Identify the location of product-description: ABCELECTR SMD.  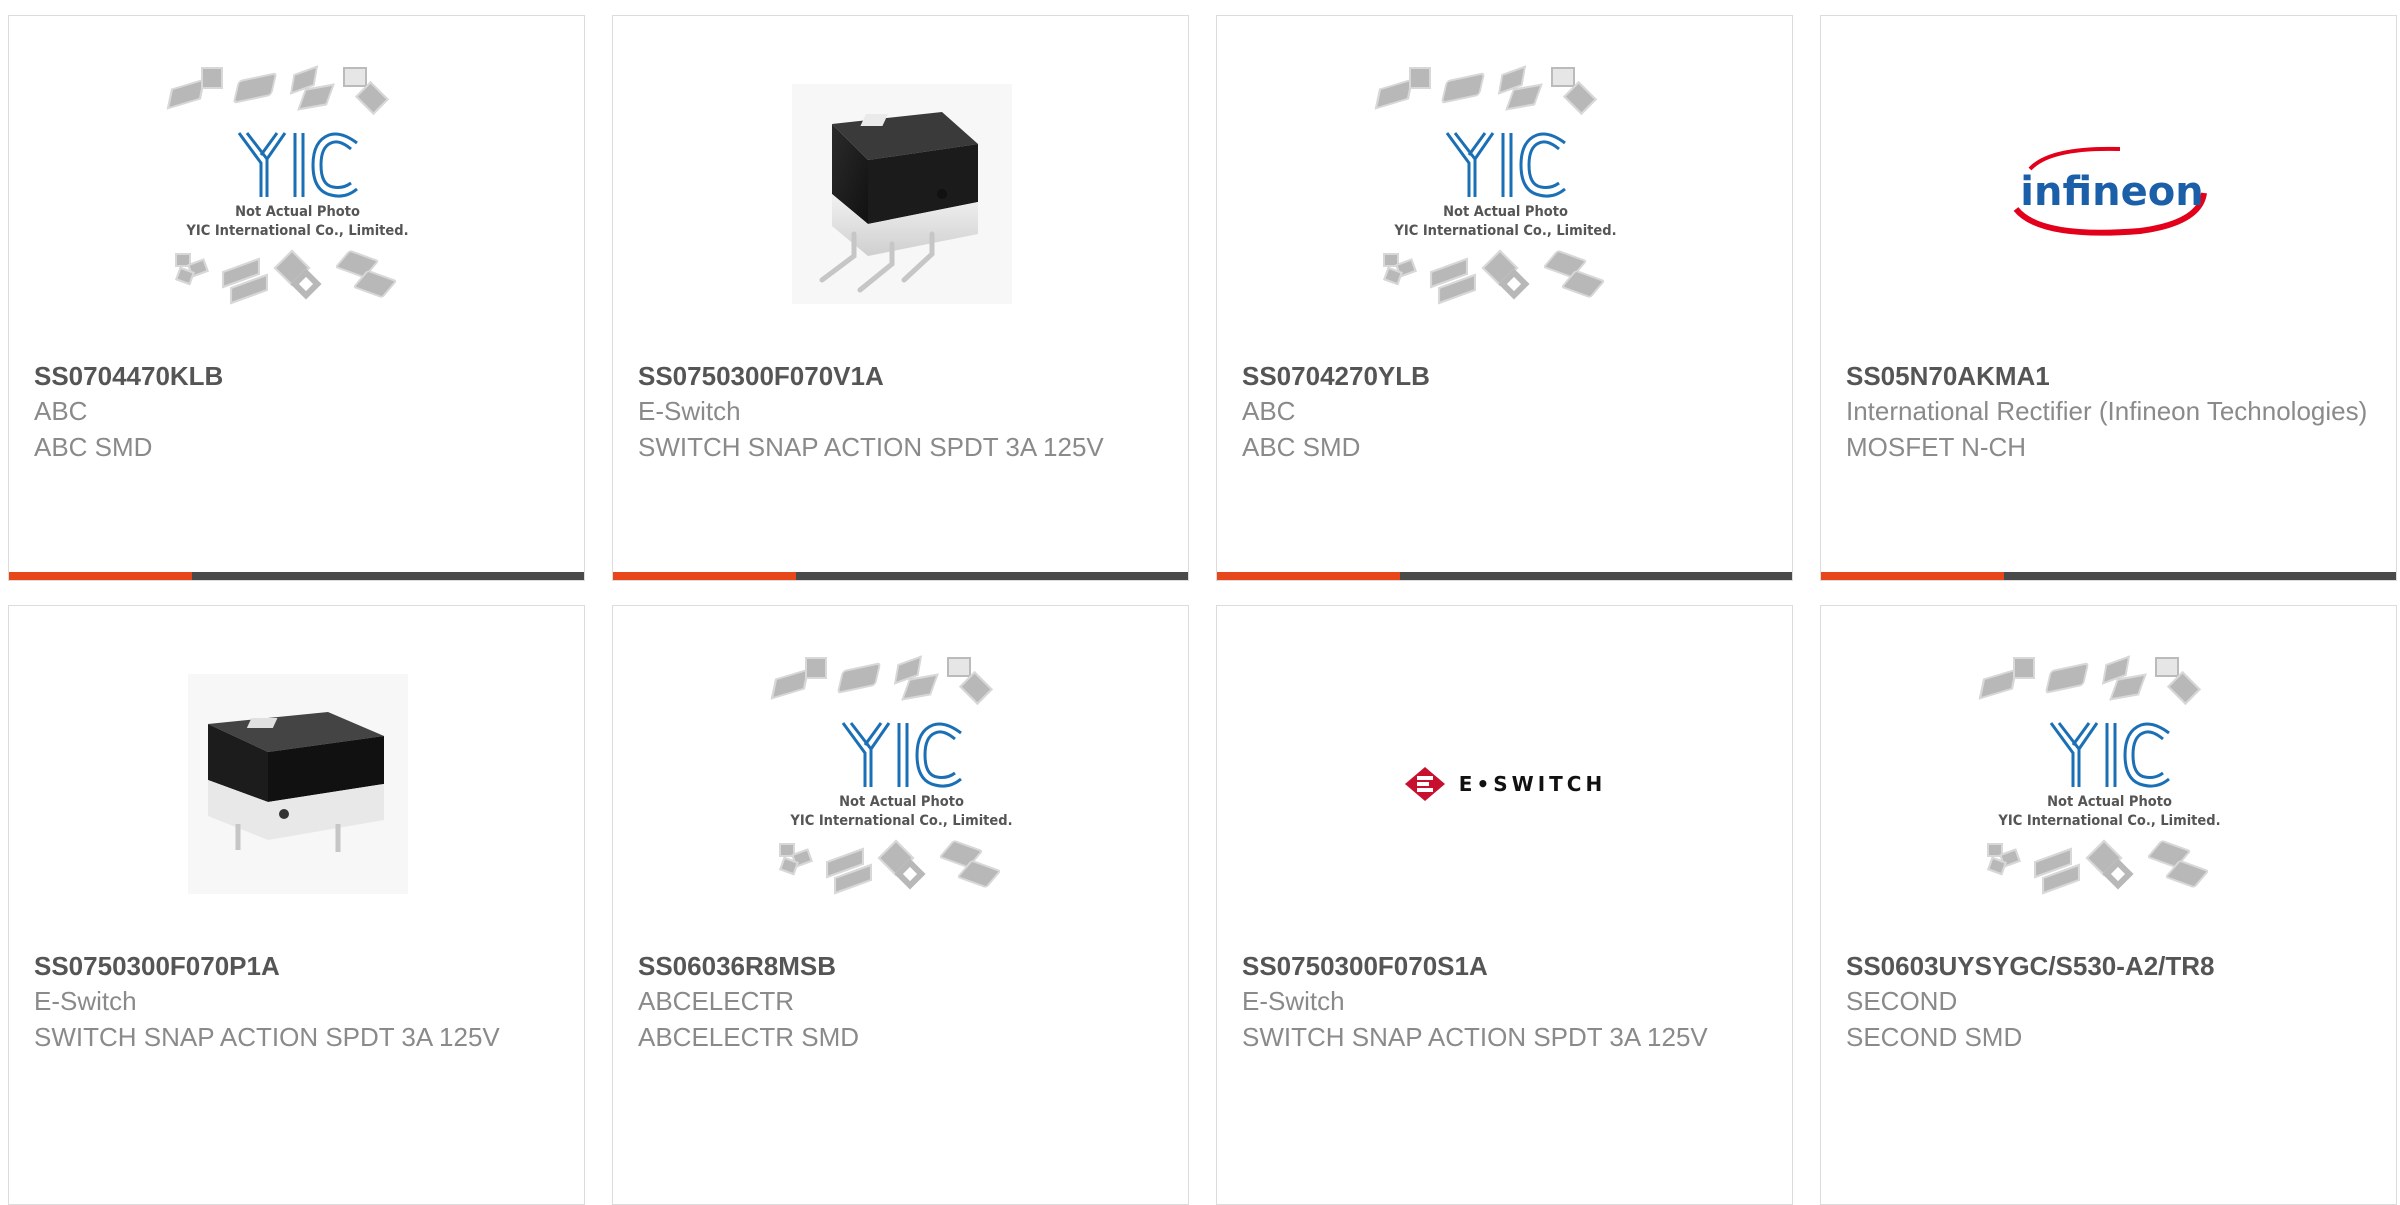
(749, 1037).